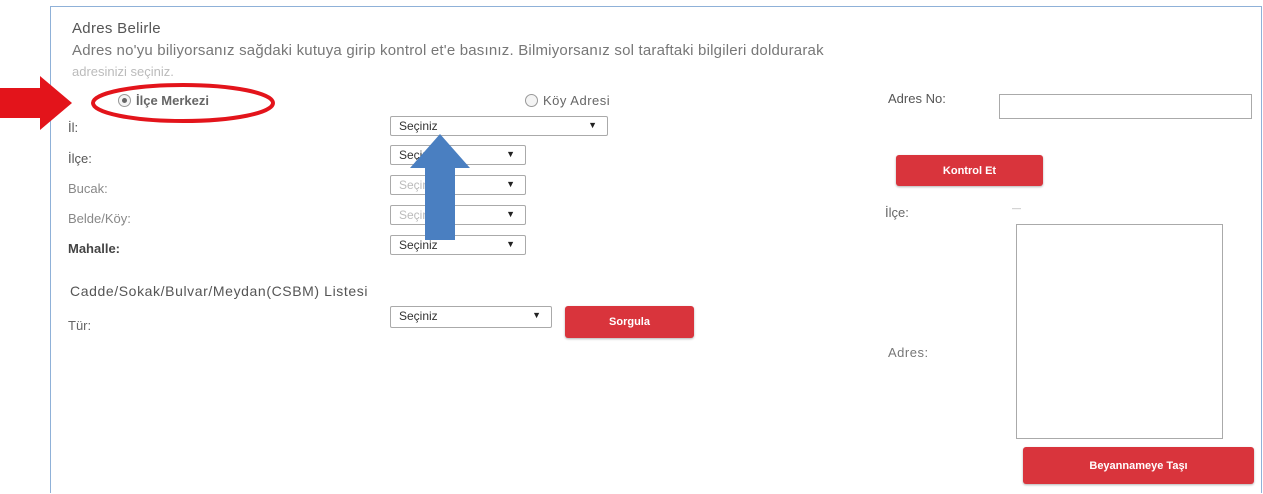  I want to click on annotation-overlay, so click(235, 158).